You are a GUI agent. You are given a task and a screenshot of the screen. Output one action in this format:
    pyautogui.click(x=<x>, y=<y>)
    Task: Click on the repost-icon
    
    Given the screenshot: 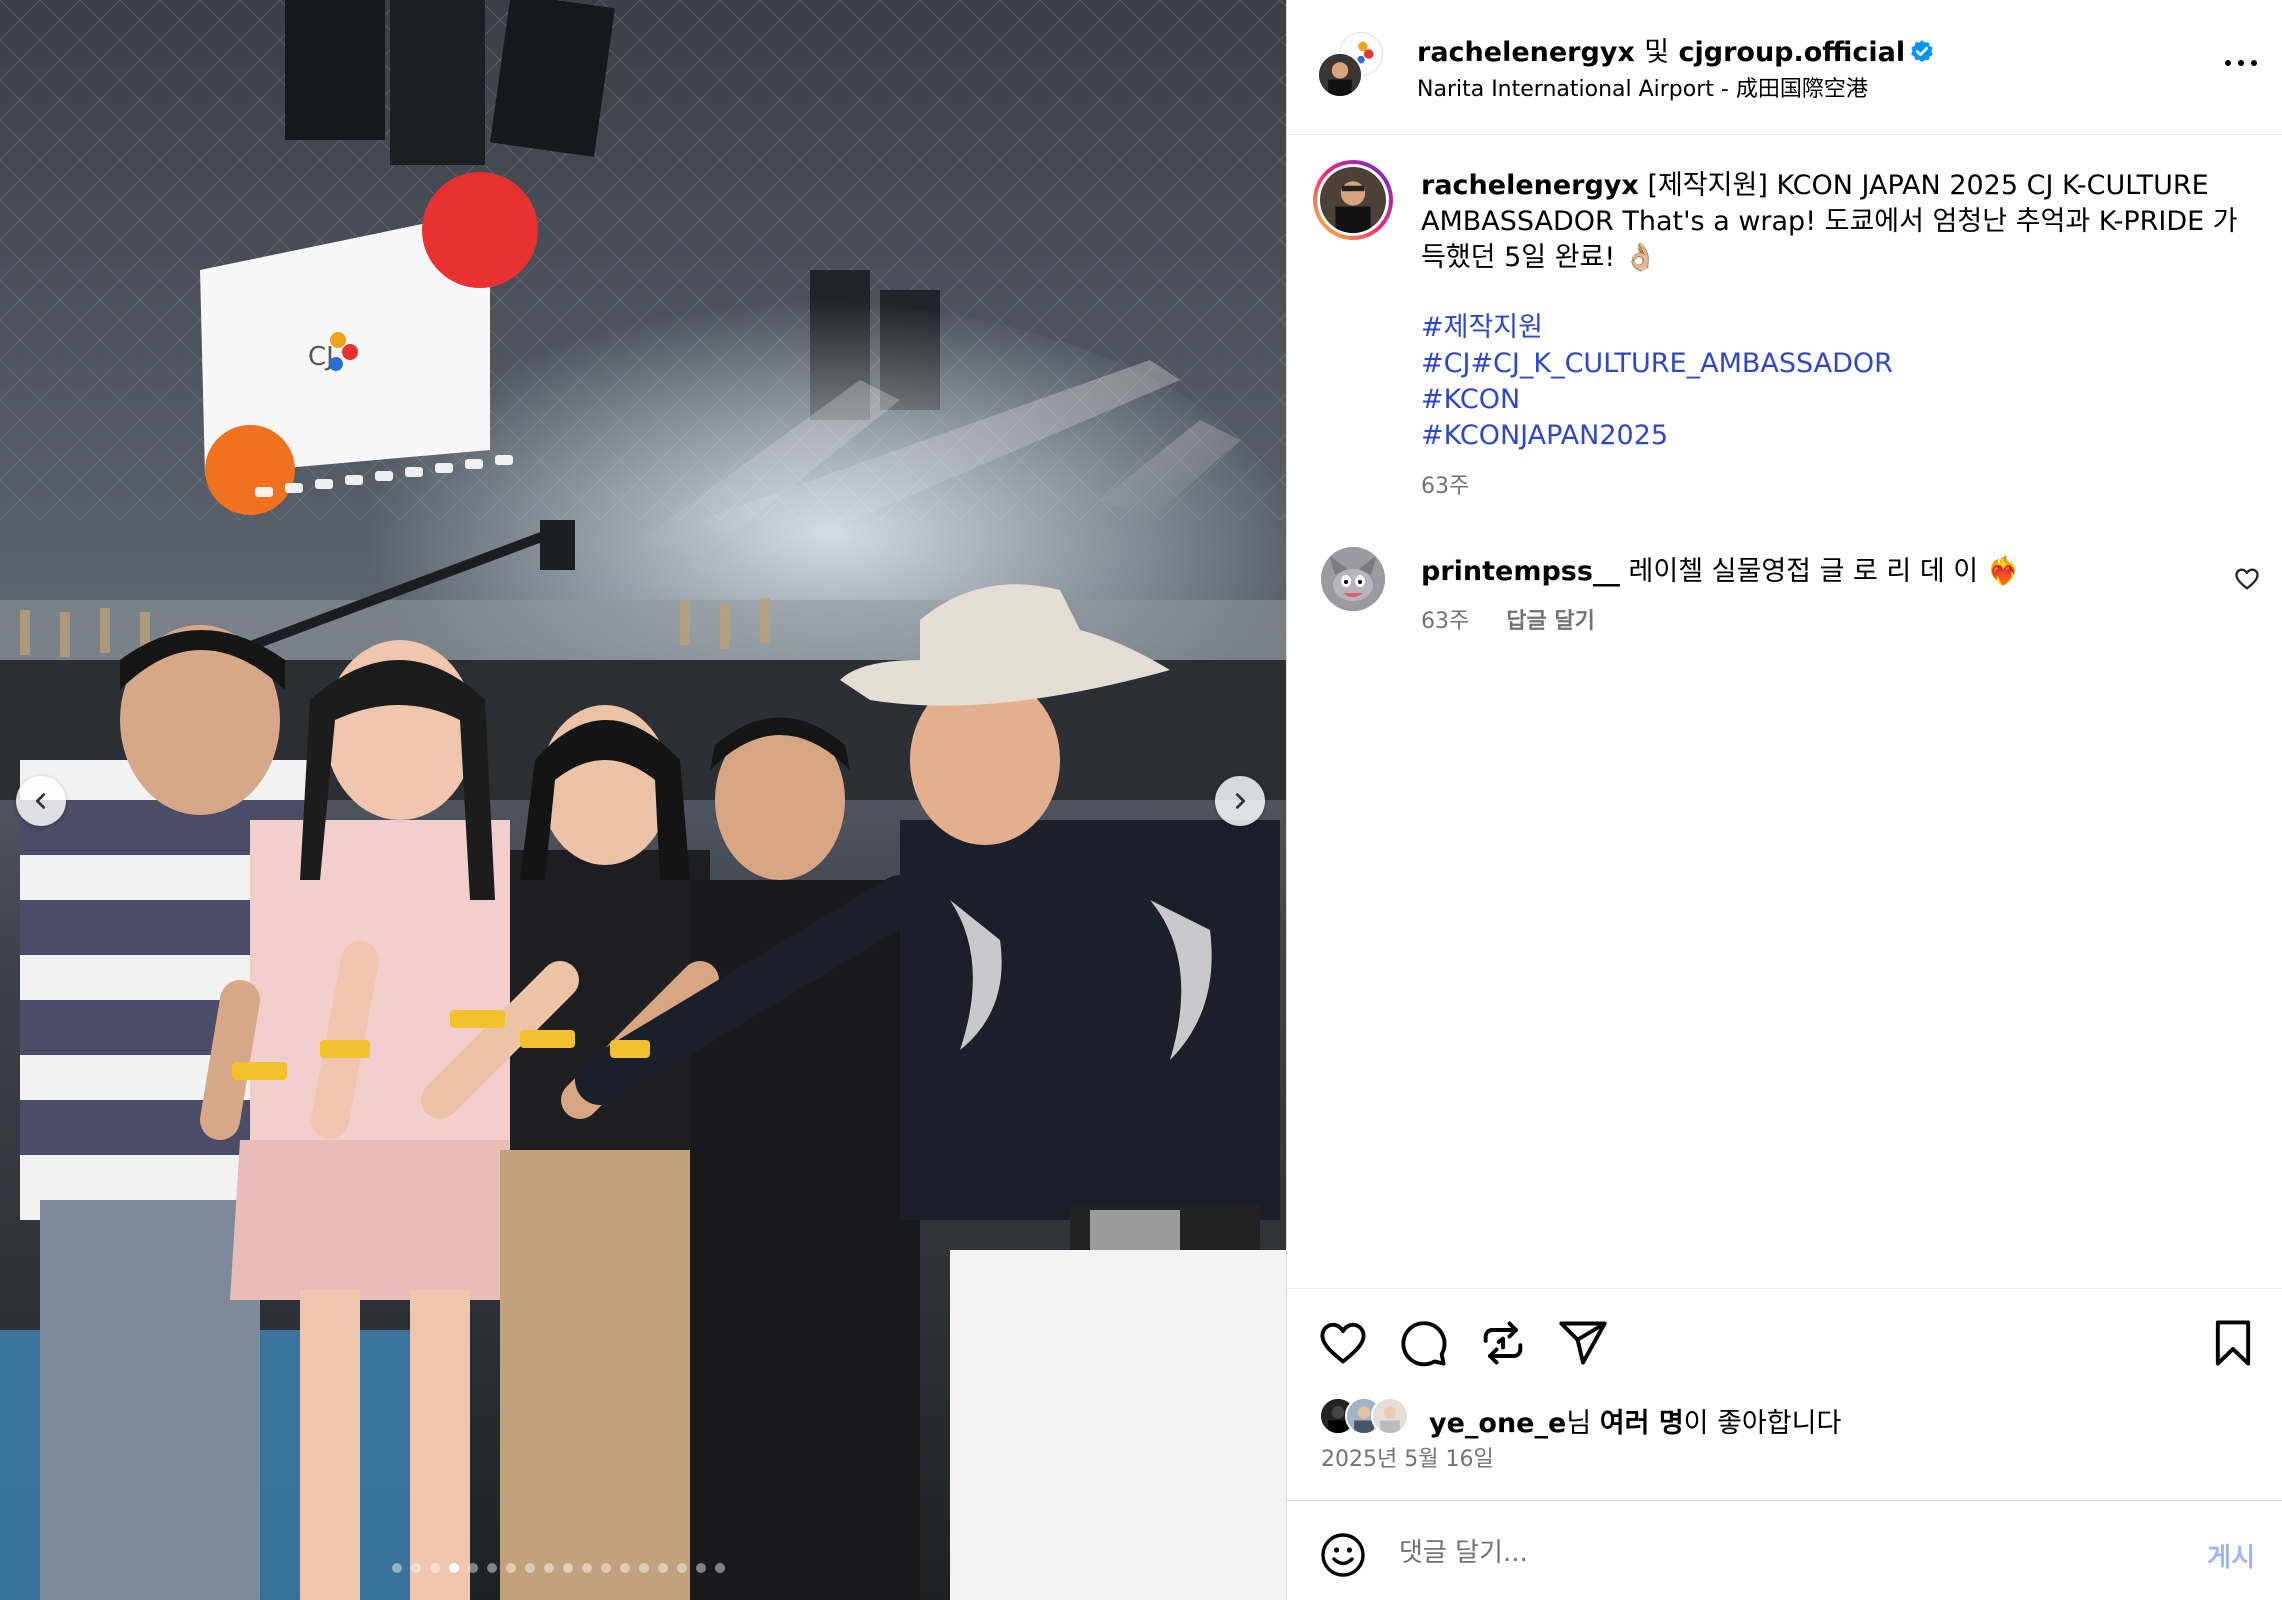 What is the action you would take?
    pyautogui.click(x=1503, y=1343)
    